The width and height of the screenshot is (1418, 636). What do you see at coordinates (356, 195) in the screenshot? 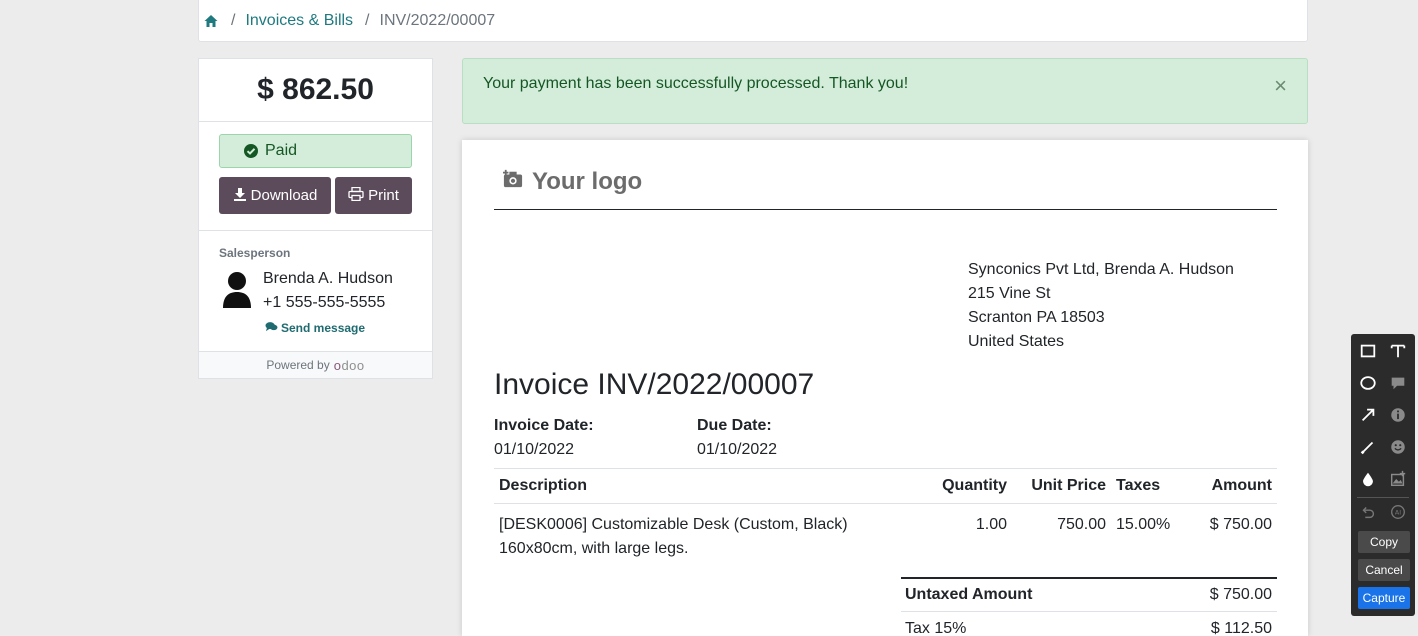
I see `print-icon` at bounding box center [356, 195].